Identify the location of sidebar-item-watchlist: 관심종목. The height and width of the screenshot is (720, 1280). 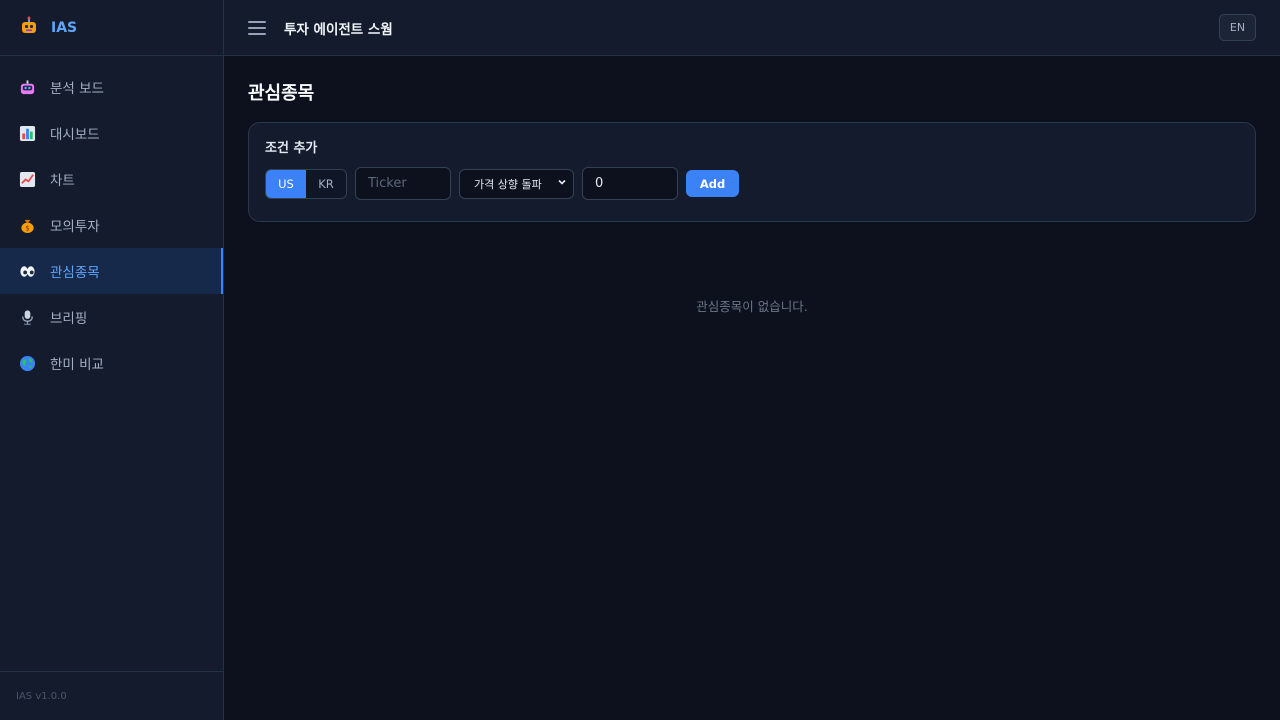
(111, 271).